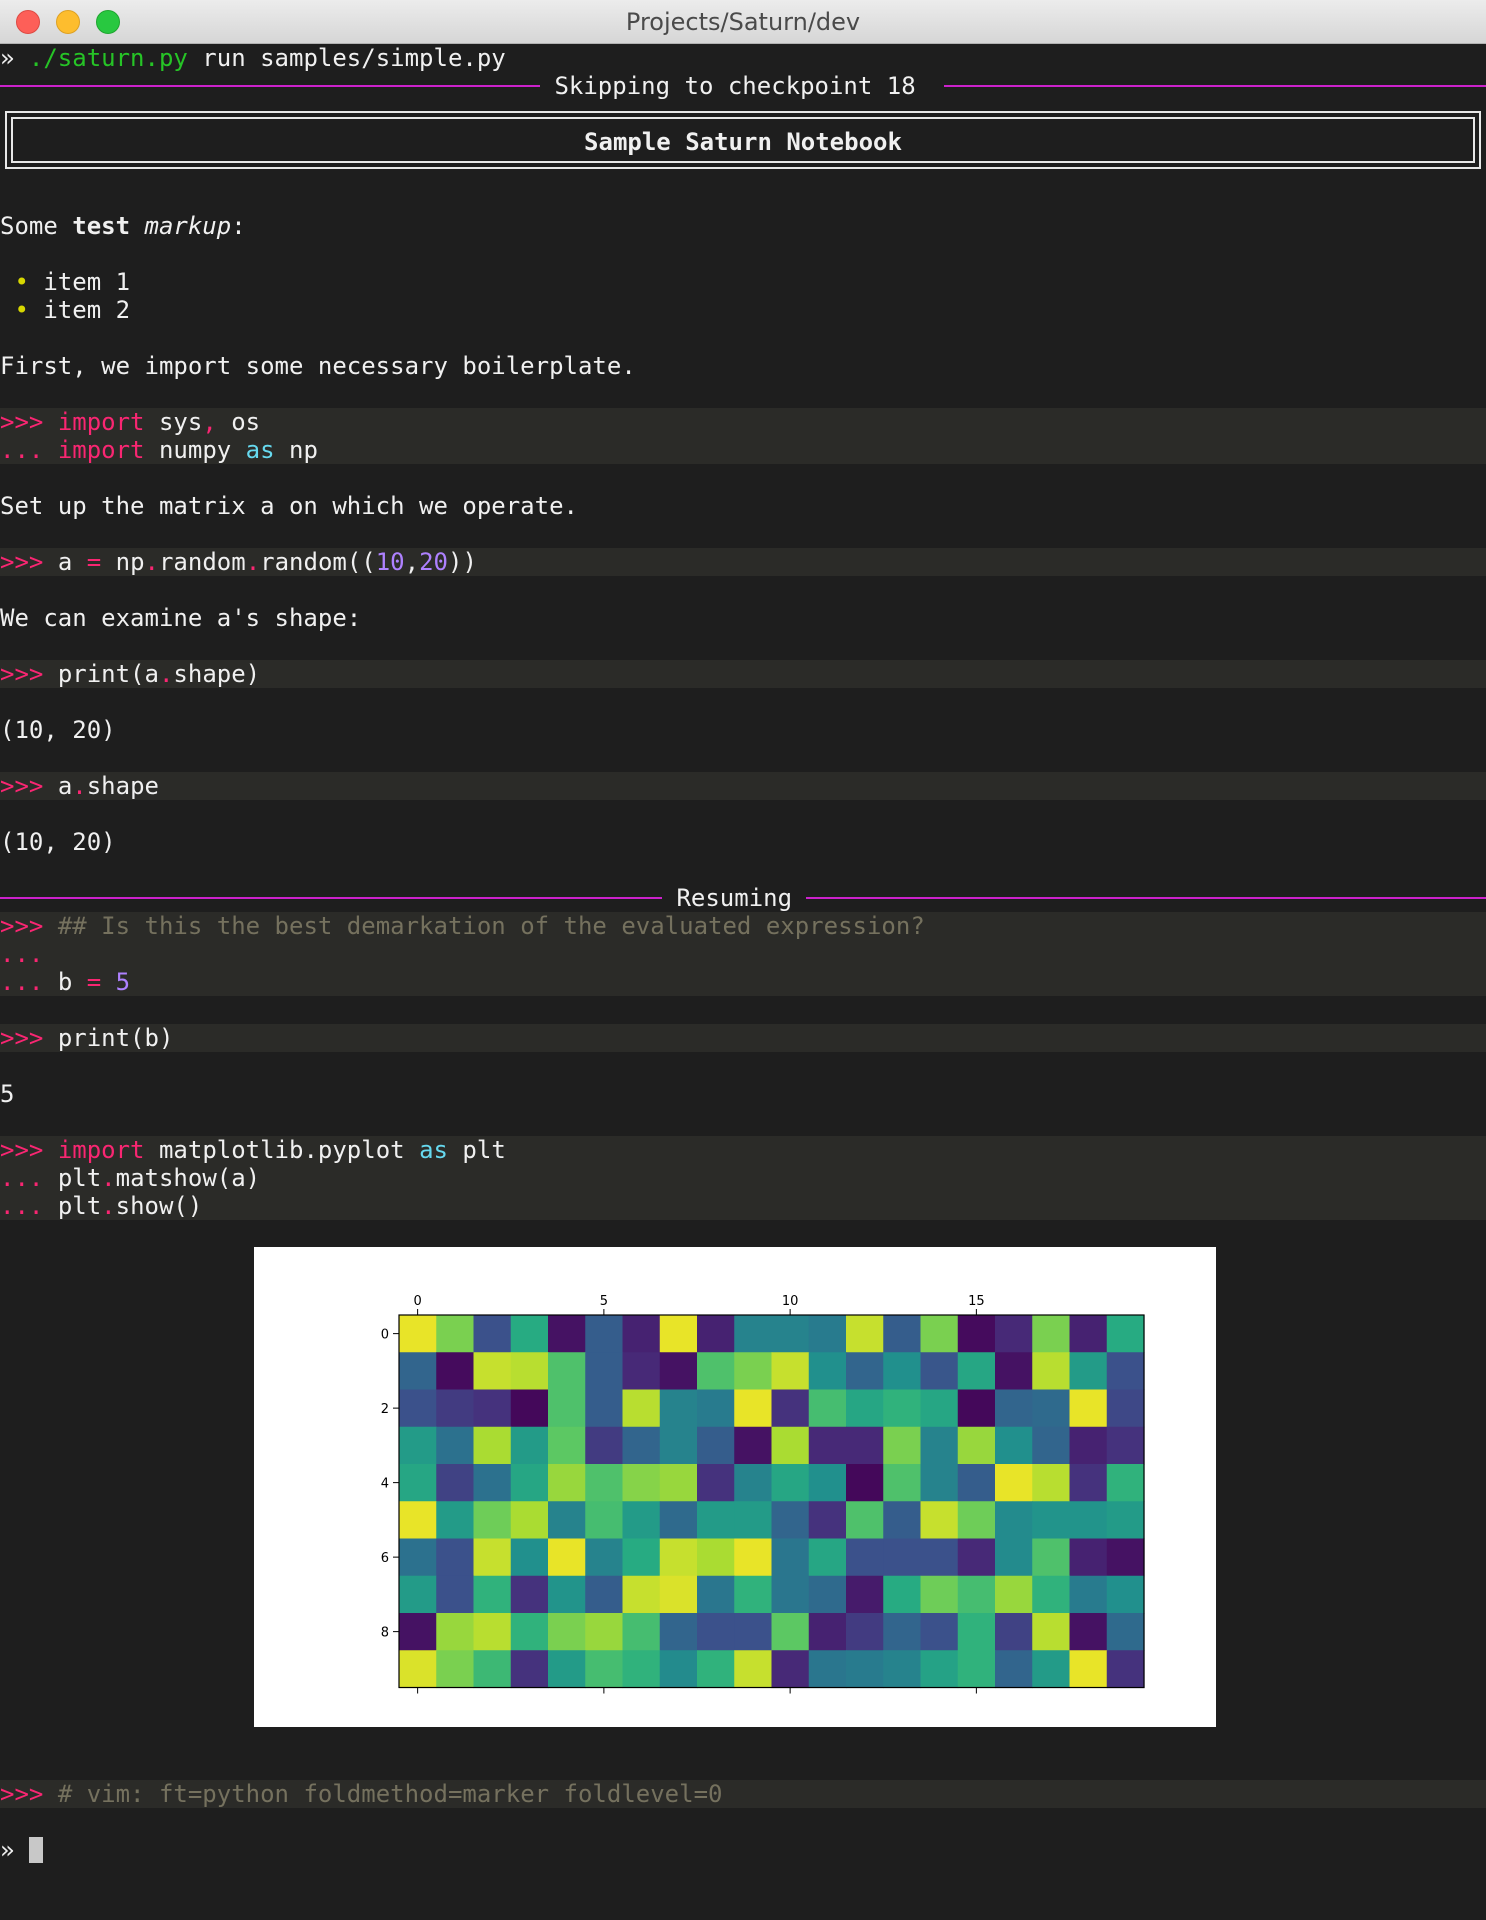 This screenshot has height=1920, width=1486. Describe the element at coordinates (238, 226) in the screenshot. I see `markup-colon: :` at that location.